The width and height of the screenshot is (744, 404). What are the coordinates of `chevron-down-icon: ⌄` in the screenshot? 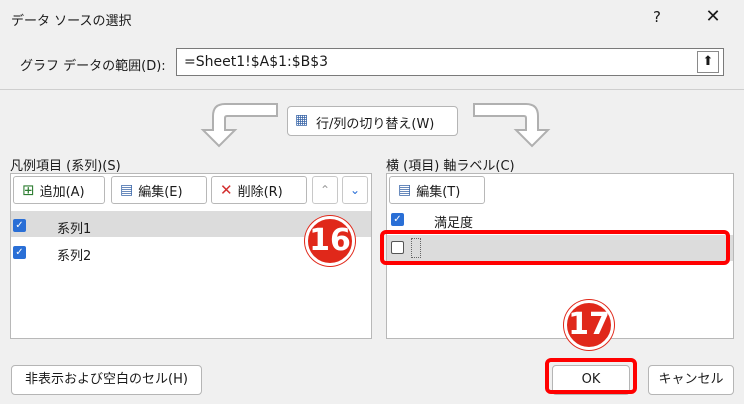 It's located at (355, 190).